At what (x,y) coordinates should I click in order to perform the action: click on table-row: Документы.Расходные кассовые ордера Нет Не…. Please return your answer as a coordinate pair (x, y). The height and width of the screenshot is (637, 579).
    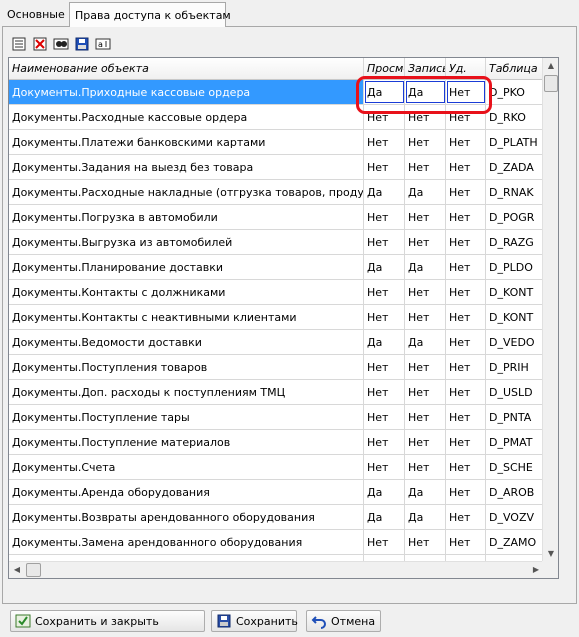
    Looking at the image, I should click on (276, 117).